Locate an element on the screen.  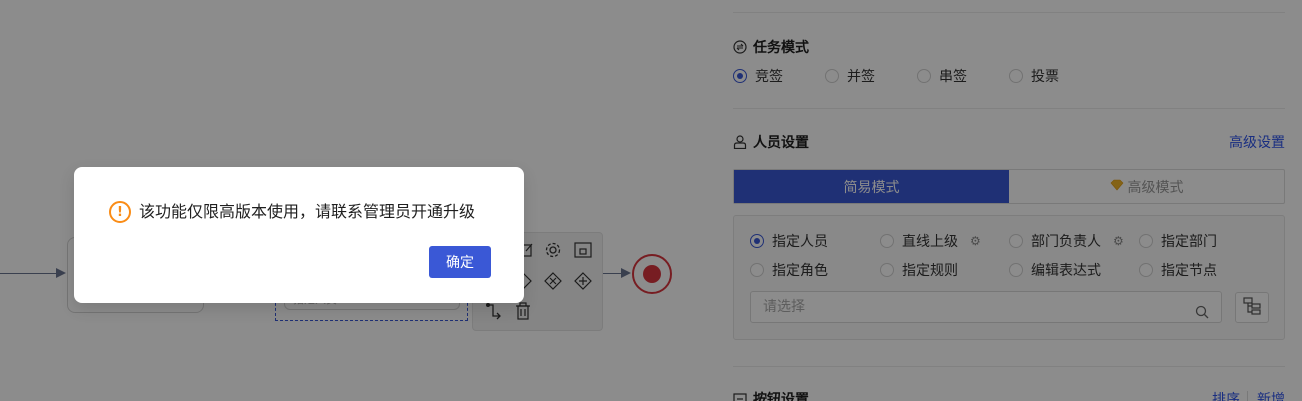
warning-icon: ! is located at coordinates (120, 212).